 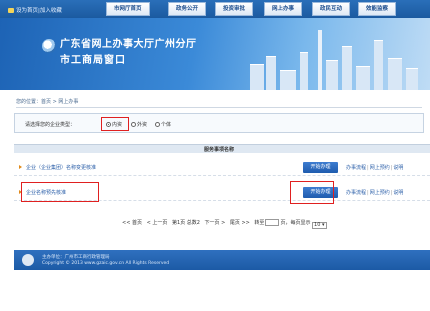 I want to click on set-homepage-link: 设为首页|加入收藏, so click(x=35, y=10).